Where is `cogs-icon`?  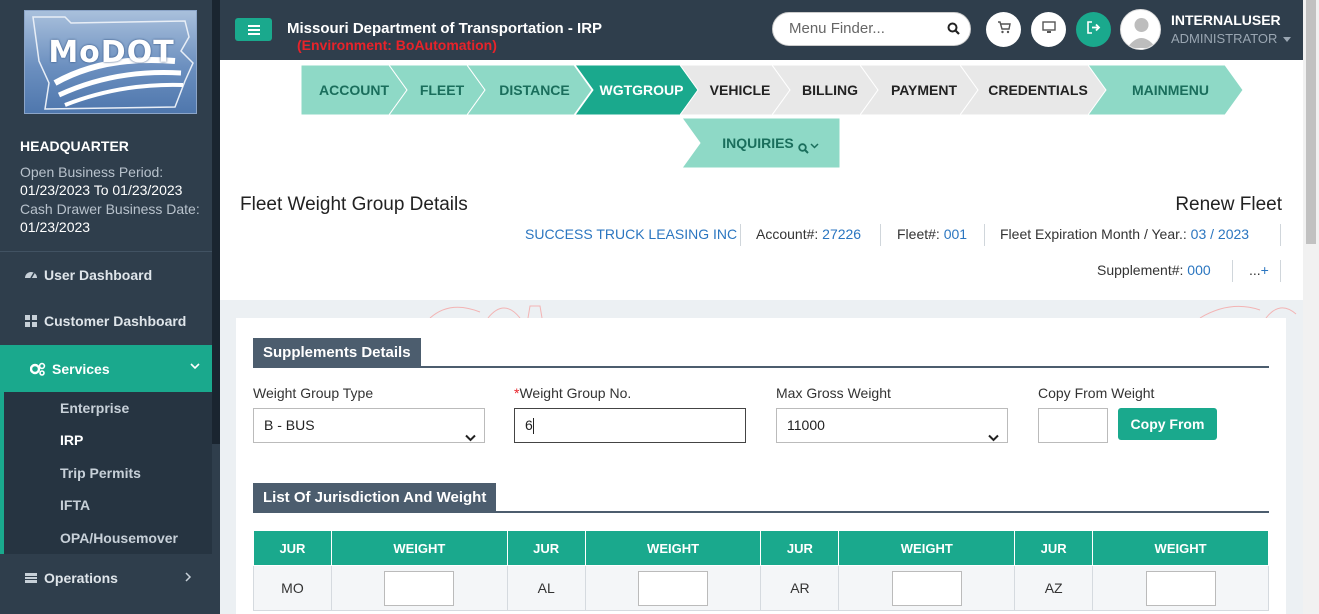 cogs-icon is located at coordinates (37, 369).